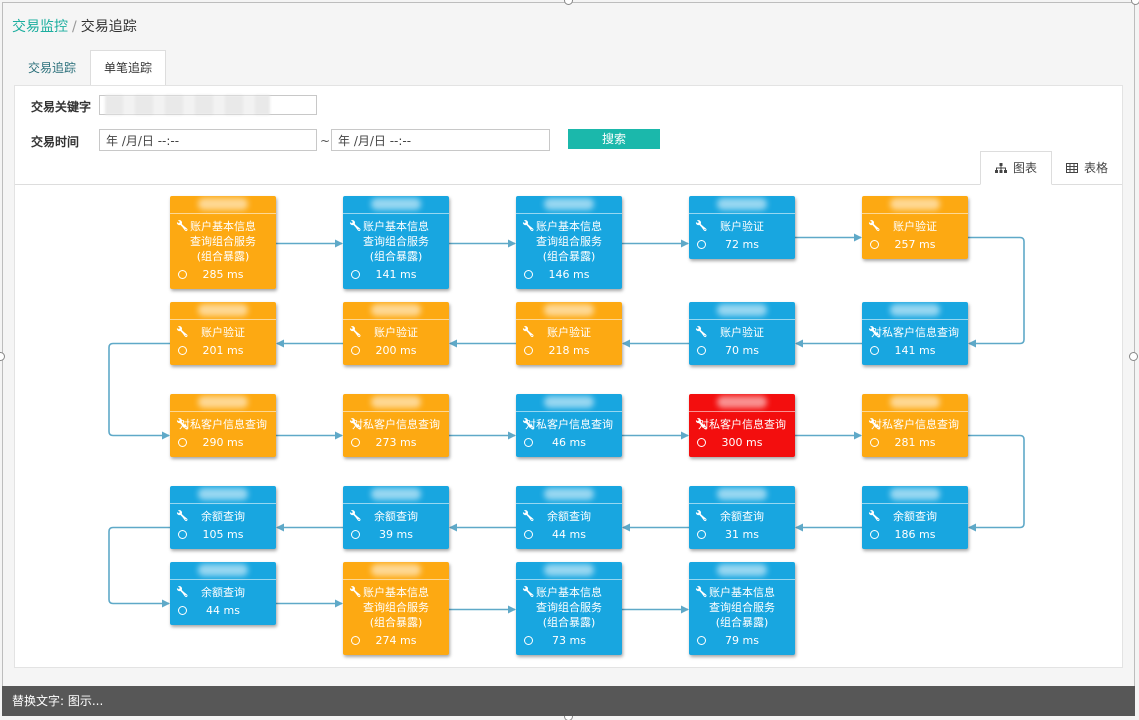 The image size is (1139, 720). What do you see at coordinates (128, 67) in the screenshot?
I see `tab-single-trace: 单笔追踪` at bounding box center [128, 67].